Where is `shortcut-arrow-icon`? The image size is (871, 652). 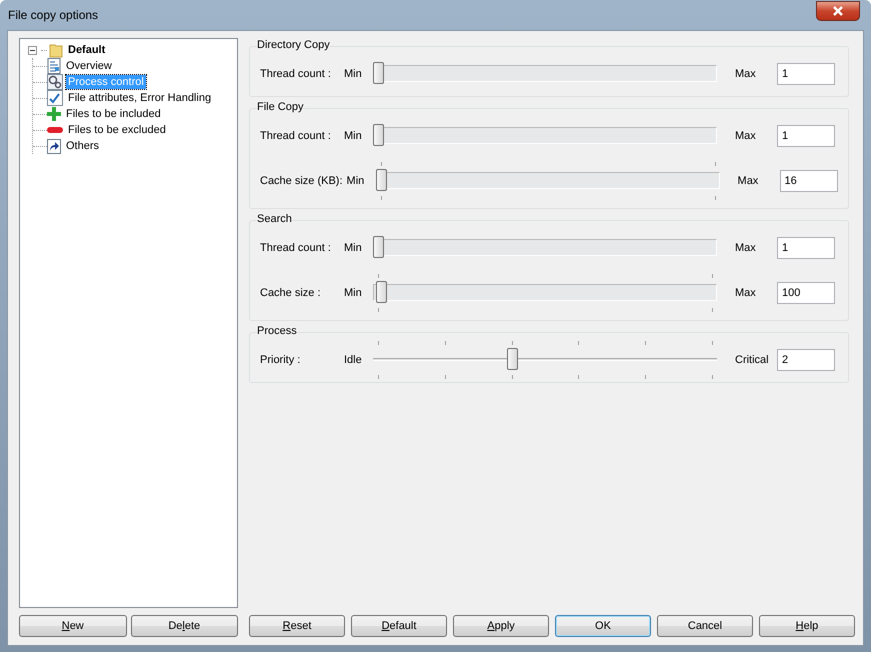
shortcut-arrow-icon is located at coordinates (54, 146).